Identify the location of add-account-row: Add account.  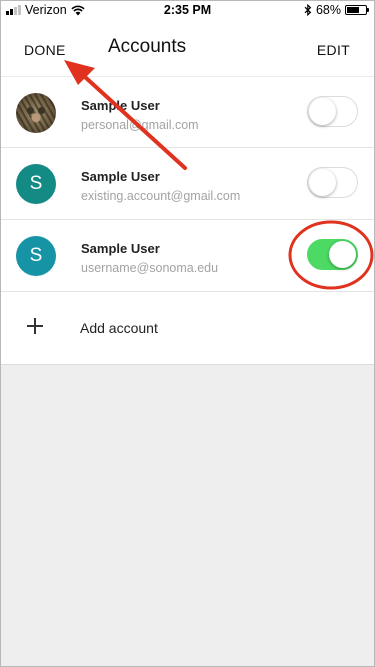
(187, 328).